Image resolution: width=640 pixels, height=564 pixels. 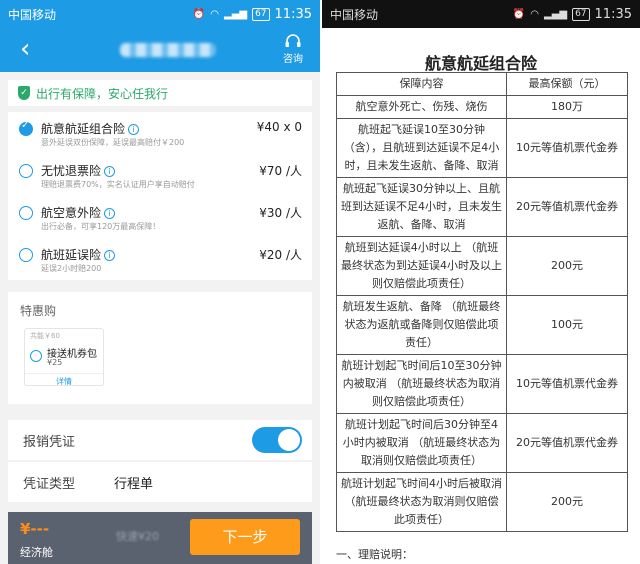 What do you see at coordinates (71, 255) in the screenshot?
I see `insurance-name: 航班延误险` at bounding box center [71, 255].